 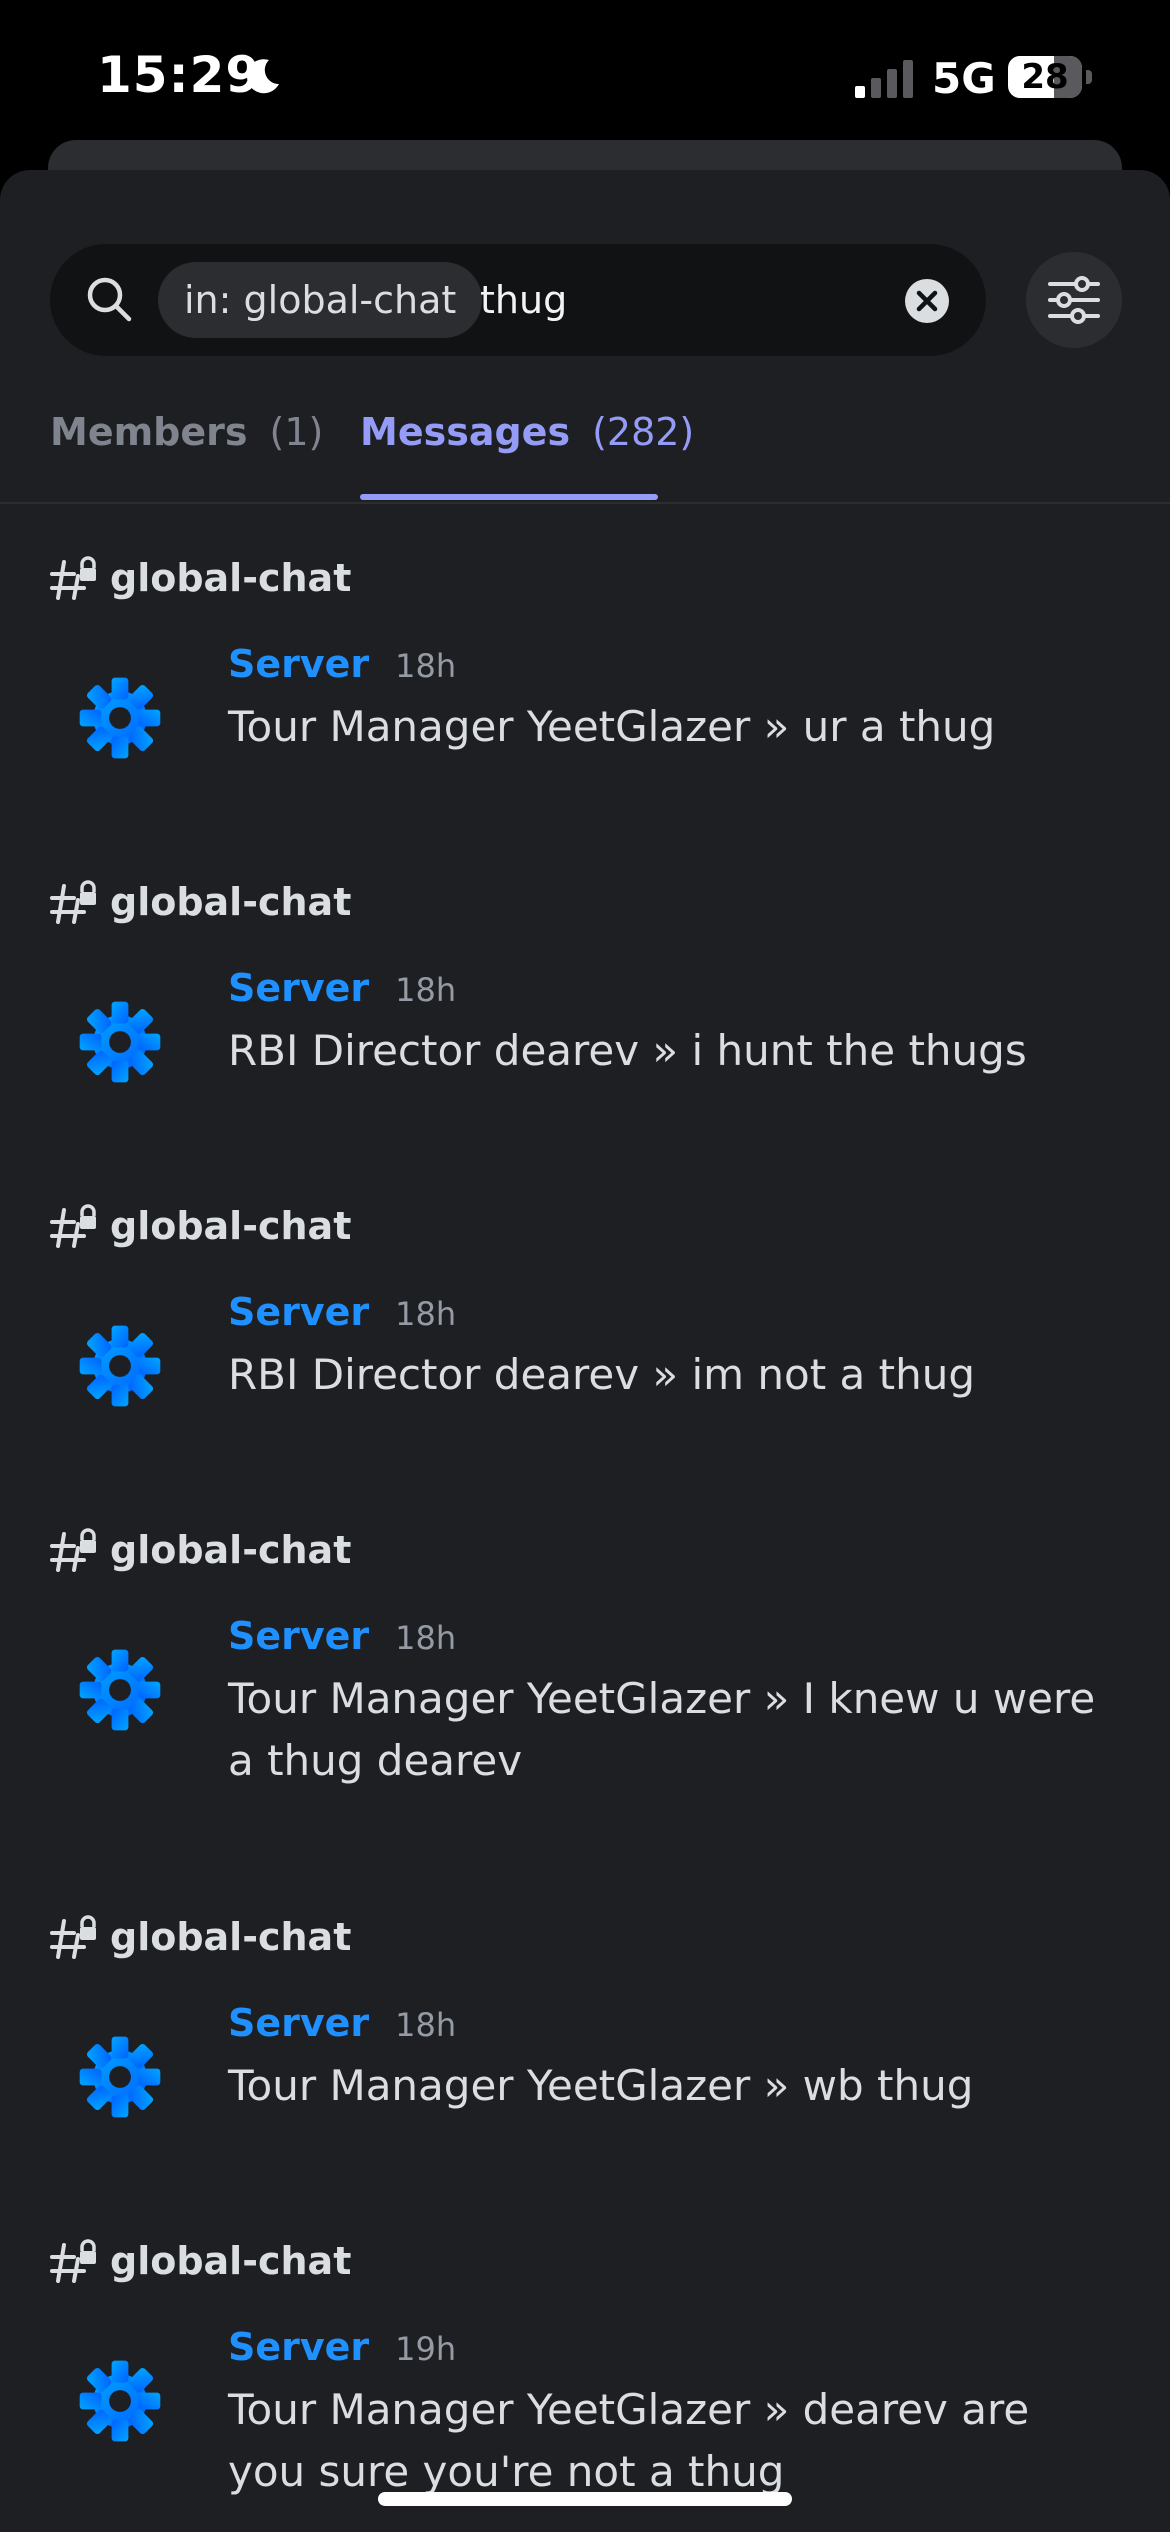 I want to click on status-time: 15:29, so click(x=179, y=75).